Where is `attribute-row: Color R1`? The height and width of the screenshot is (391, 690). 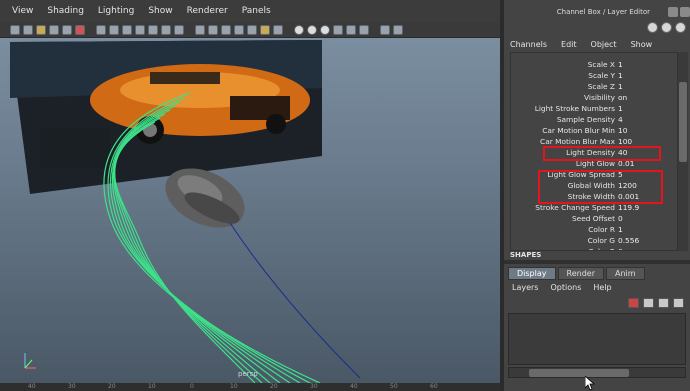 attribute-row: Color R1 is located at coordinates (594, 229).